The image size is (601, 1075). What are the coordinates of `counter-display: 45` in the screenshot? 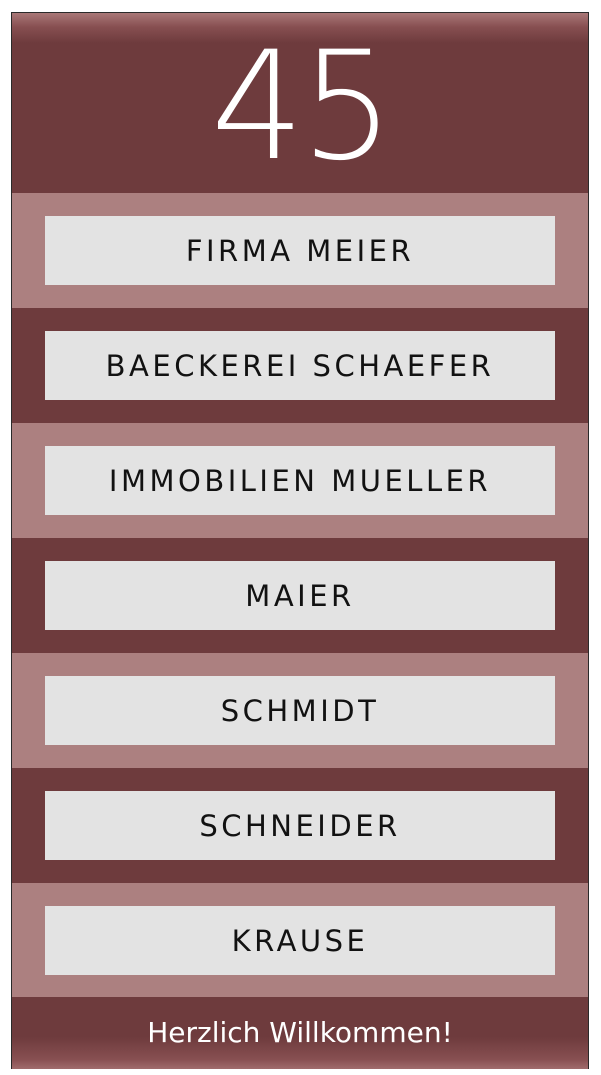 It's located at (301, 107).